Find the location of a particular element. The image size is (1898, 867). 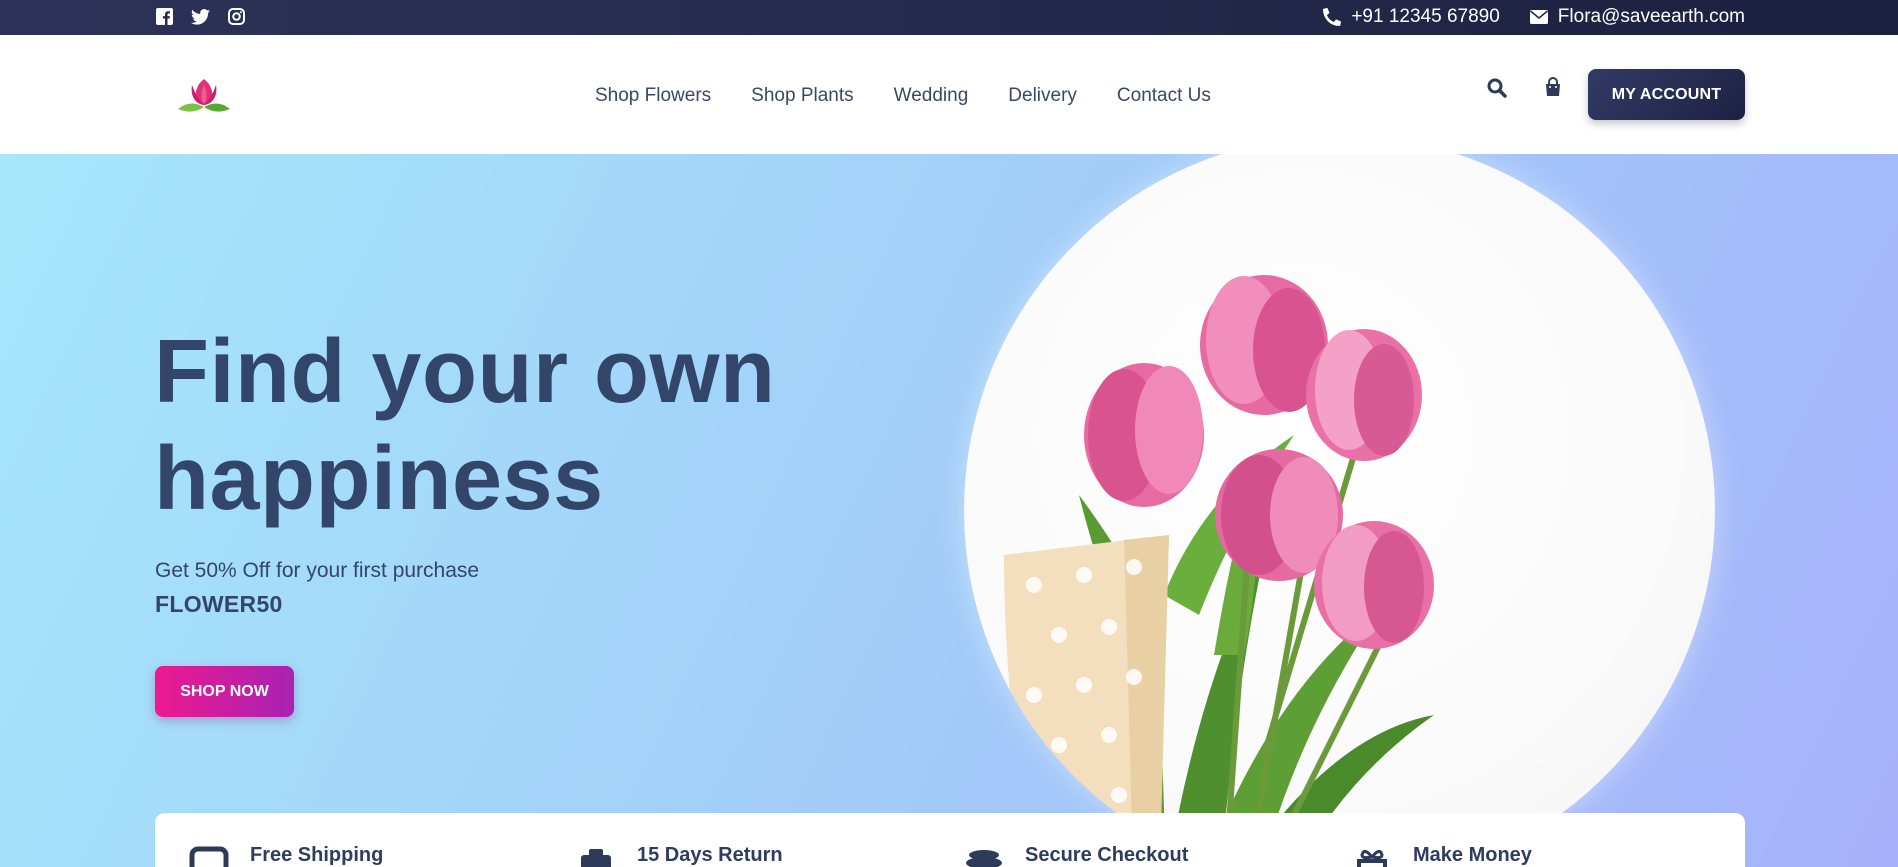

hero-headline: Find your own happiness is located at coordinates (534, 426).